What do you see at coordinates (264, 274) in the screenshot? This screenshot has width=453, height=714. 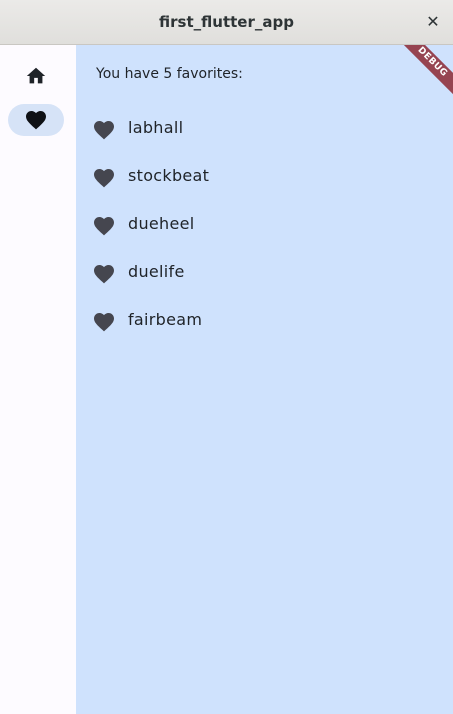 I see `favorite-list-item: duelife` at bounding box center [264, 274].